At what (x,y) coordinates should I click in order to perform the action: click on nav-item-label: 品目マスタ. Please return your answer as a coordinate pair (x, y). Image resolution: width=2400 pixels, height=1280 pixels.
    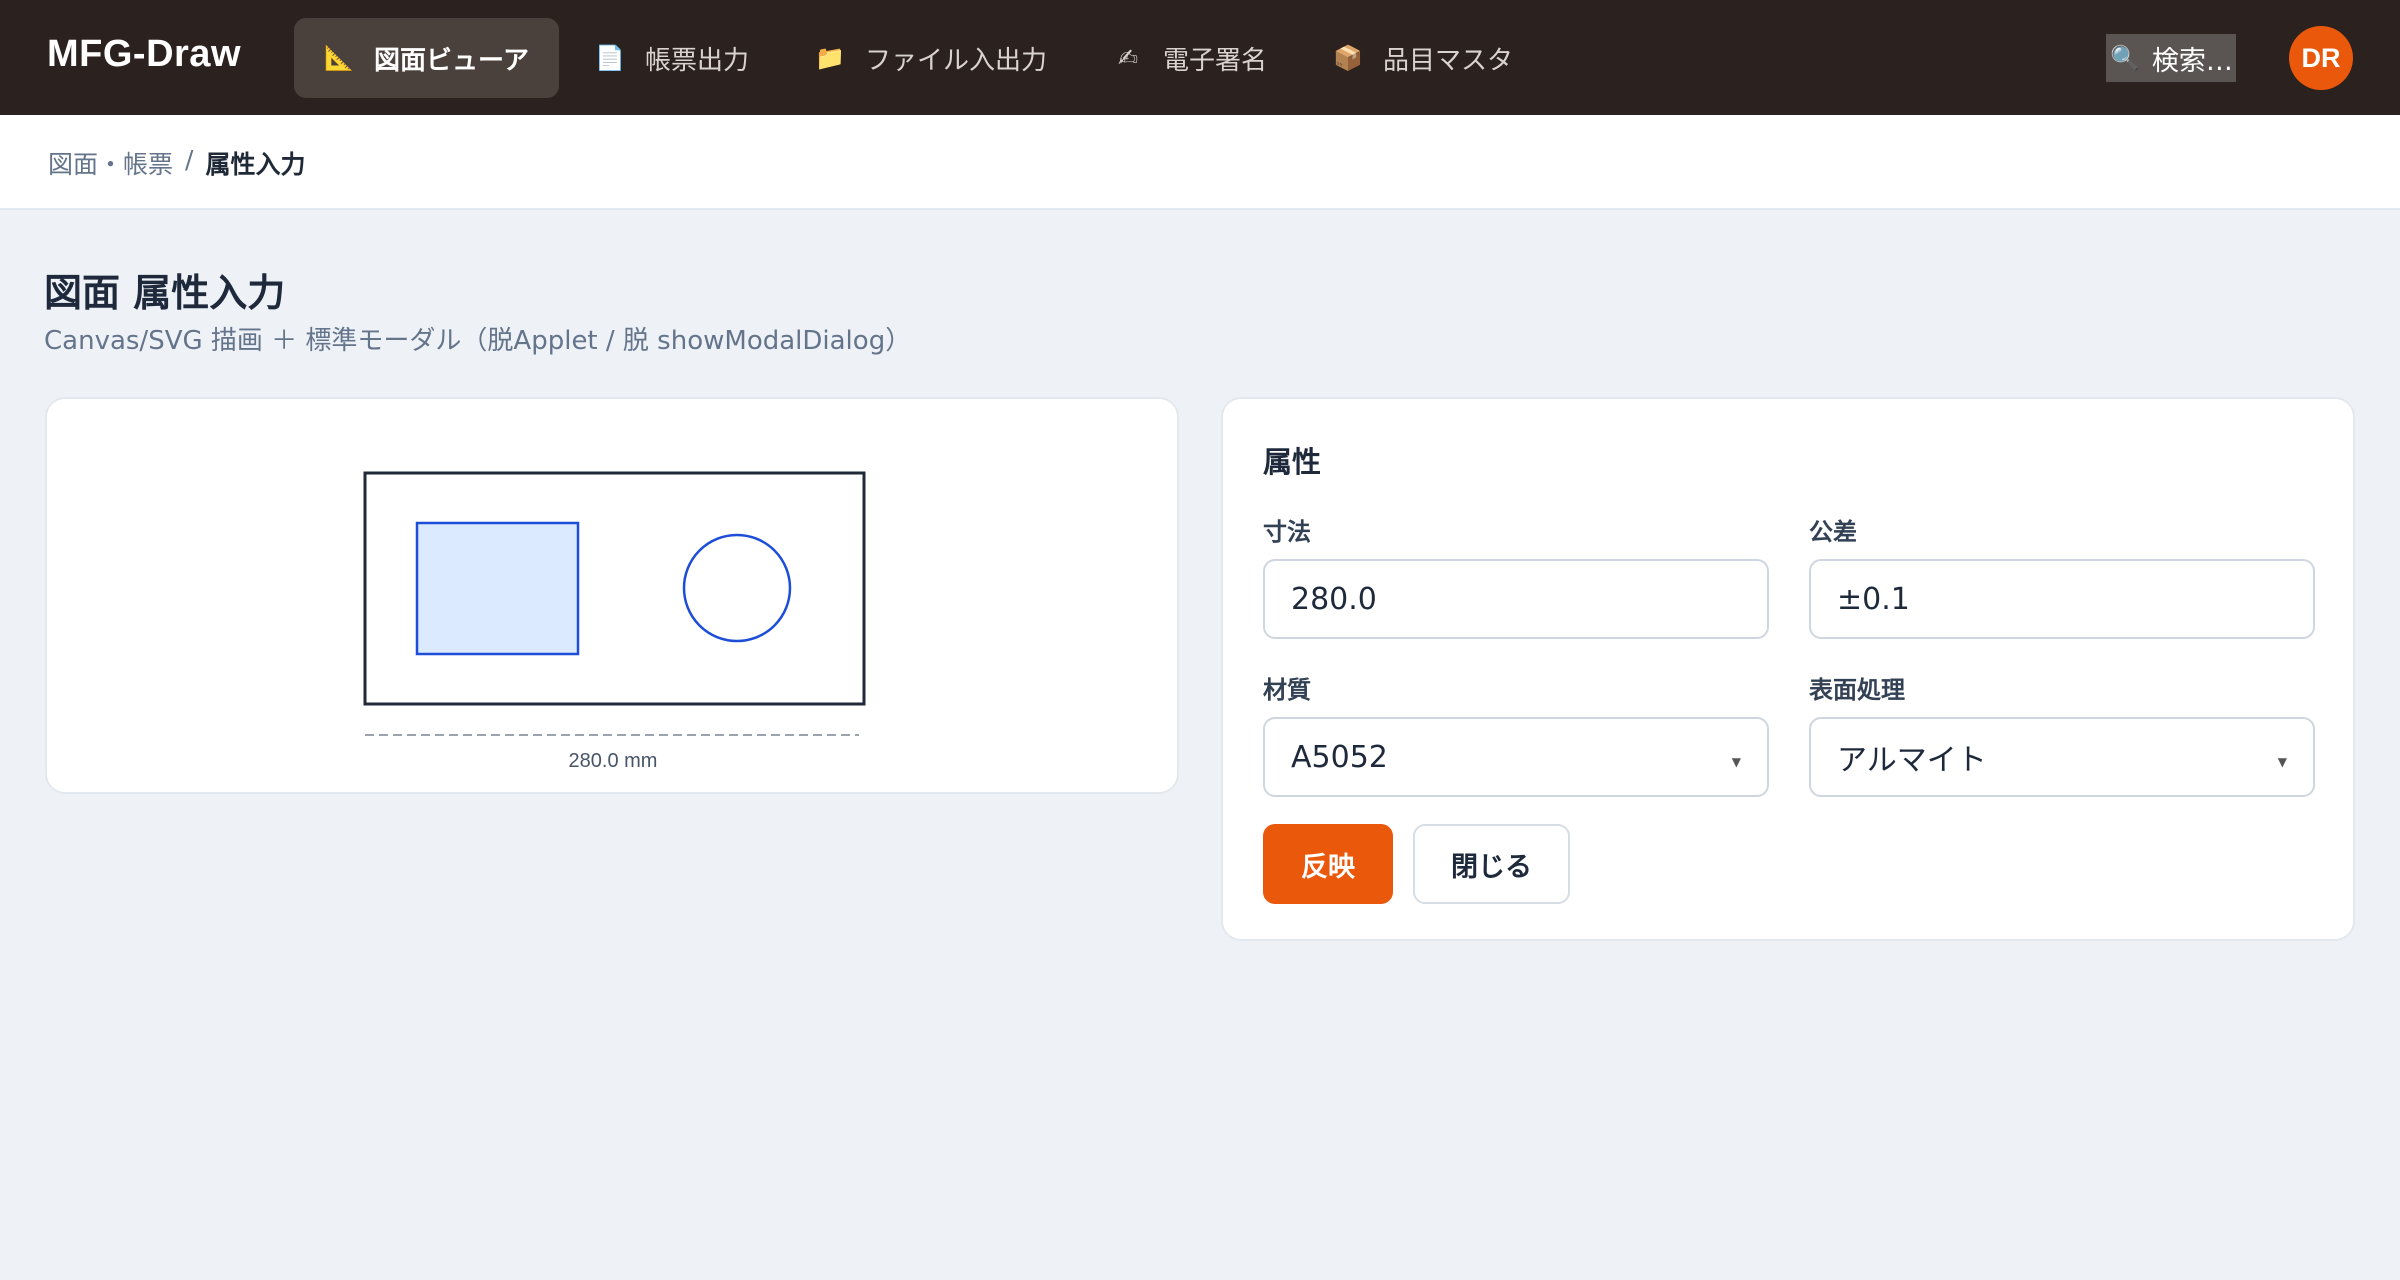
    Looking at the image, I should click on (1448, 60).